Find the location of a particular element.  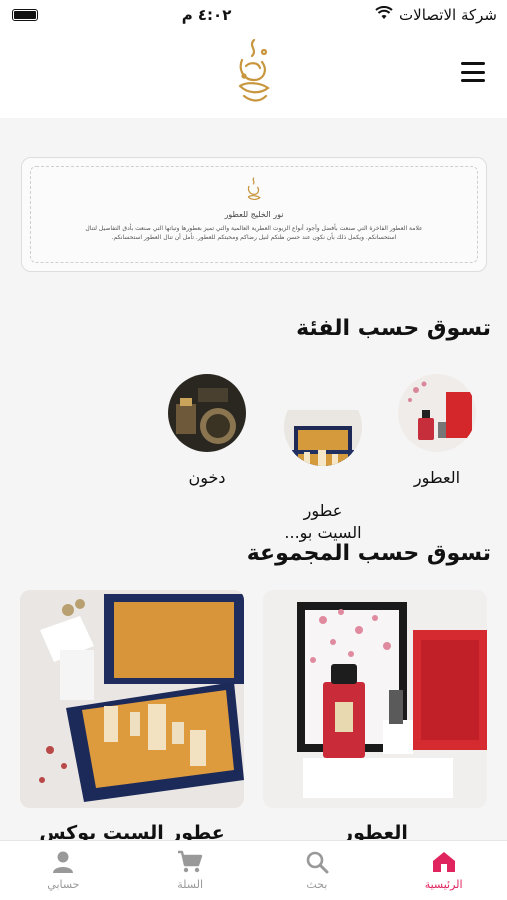

app-header is located at coordinates (253, 74).